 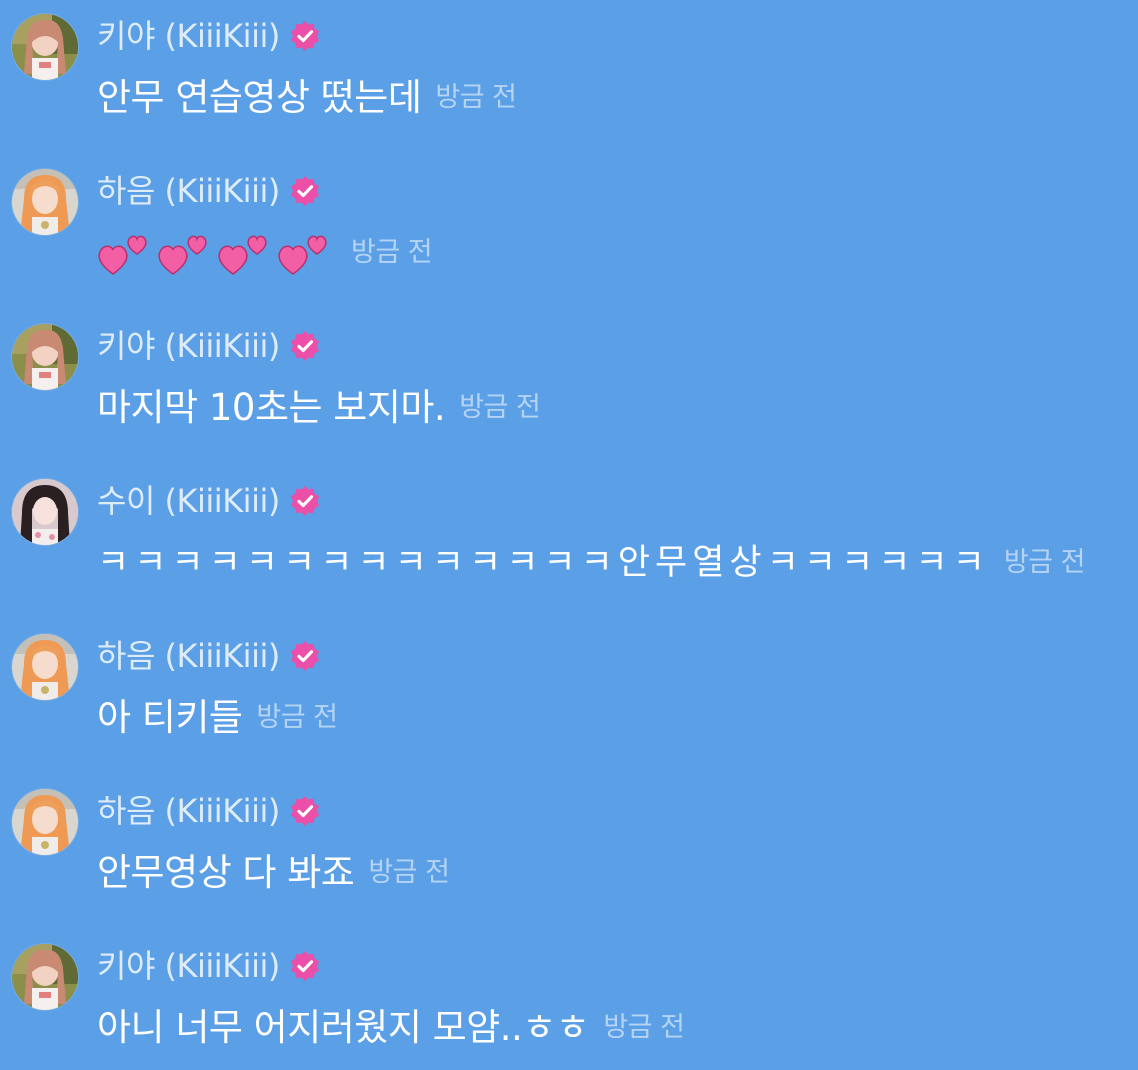 What do you see at coordinates (569, 375) in the screenshot?
I see `chat-message: 키야 (KiiiKiii) 마지막 10초는 보지마. 방금 전` at bounding box center [569, 375].